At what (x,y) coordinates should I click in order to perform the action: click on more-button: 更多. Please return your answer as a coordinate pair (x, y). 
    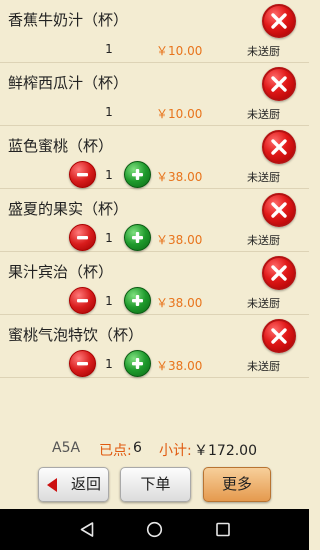
    Looking at the image, I should click on (237, 484).